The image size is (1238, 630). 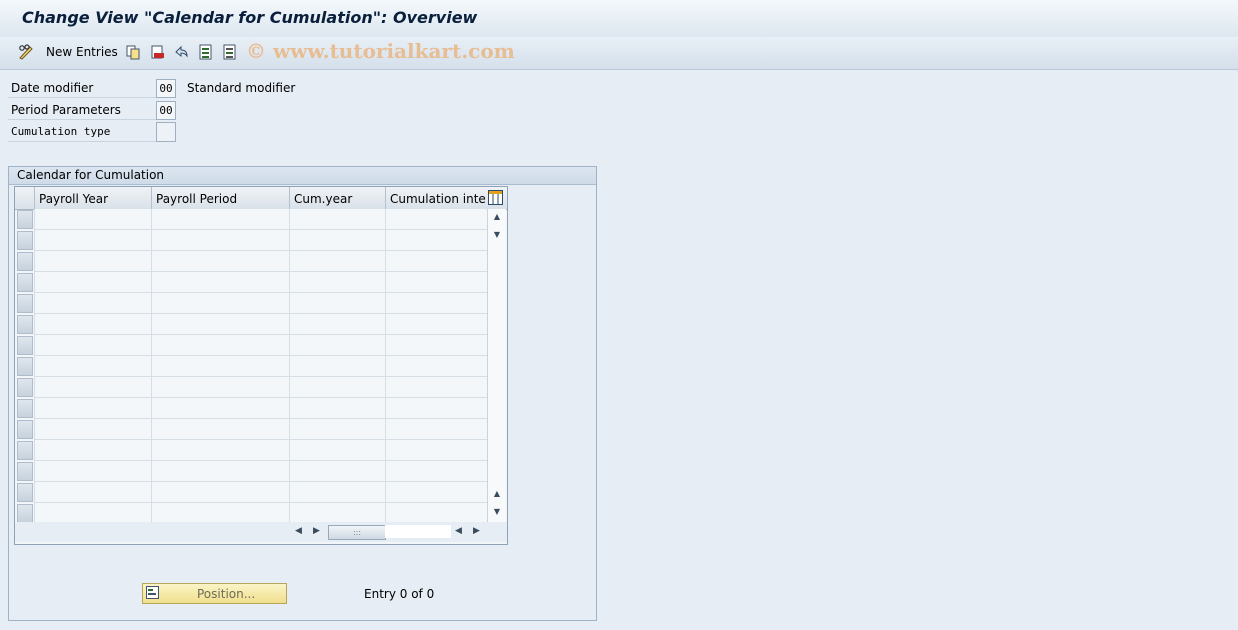 I want to click on scroll-right-end-icon: ▶, so click(x=476, y=531).